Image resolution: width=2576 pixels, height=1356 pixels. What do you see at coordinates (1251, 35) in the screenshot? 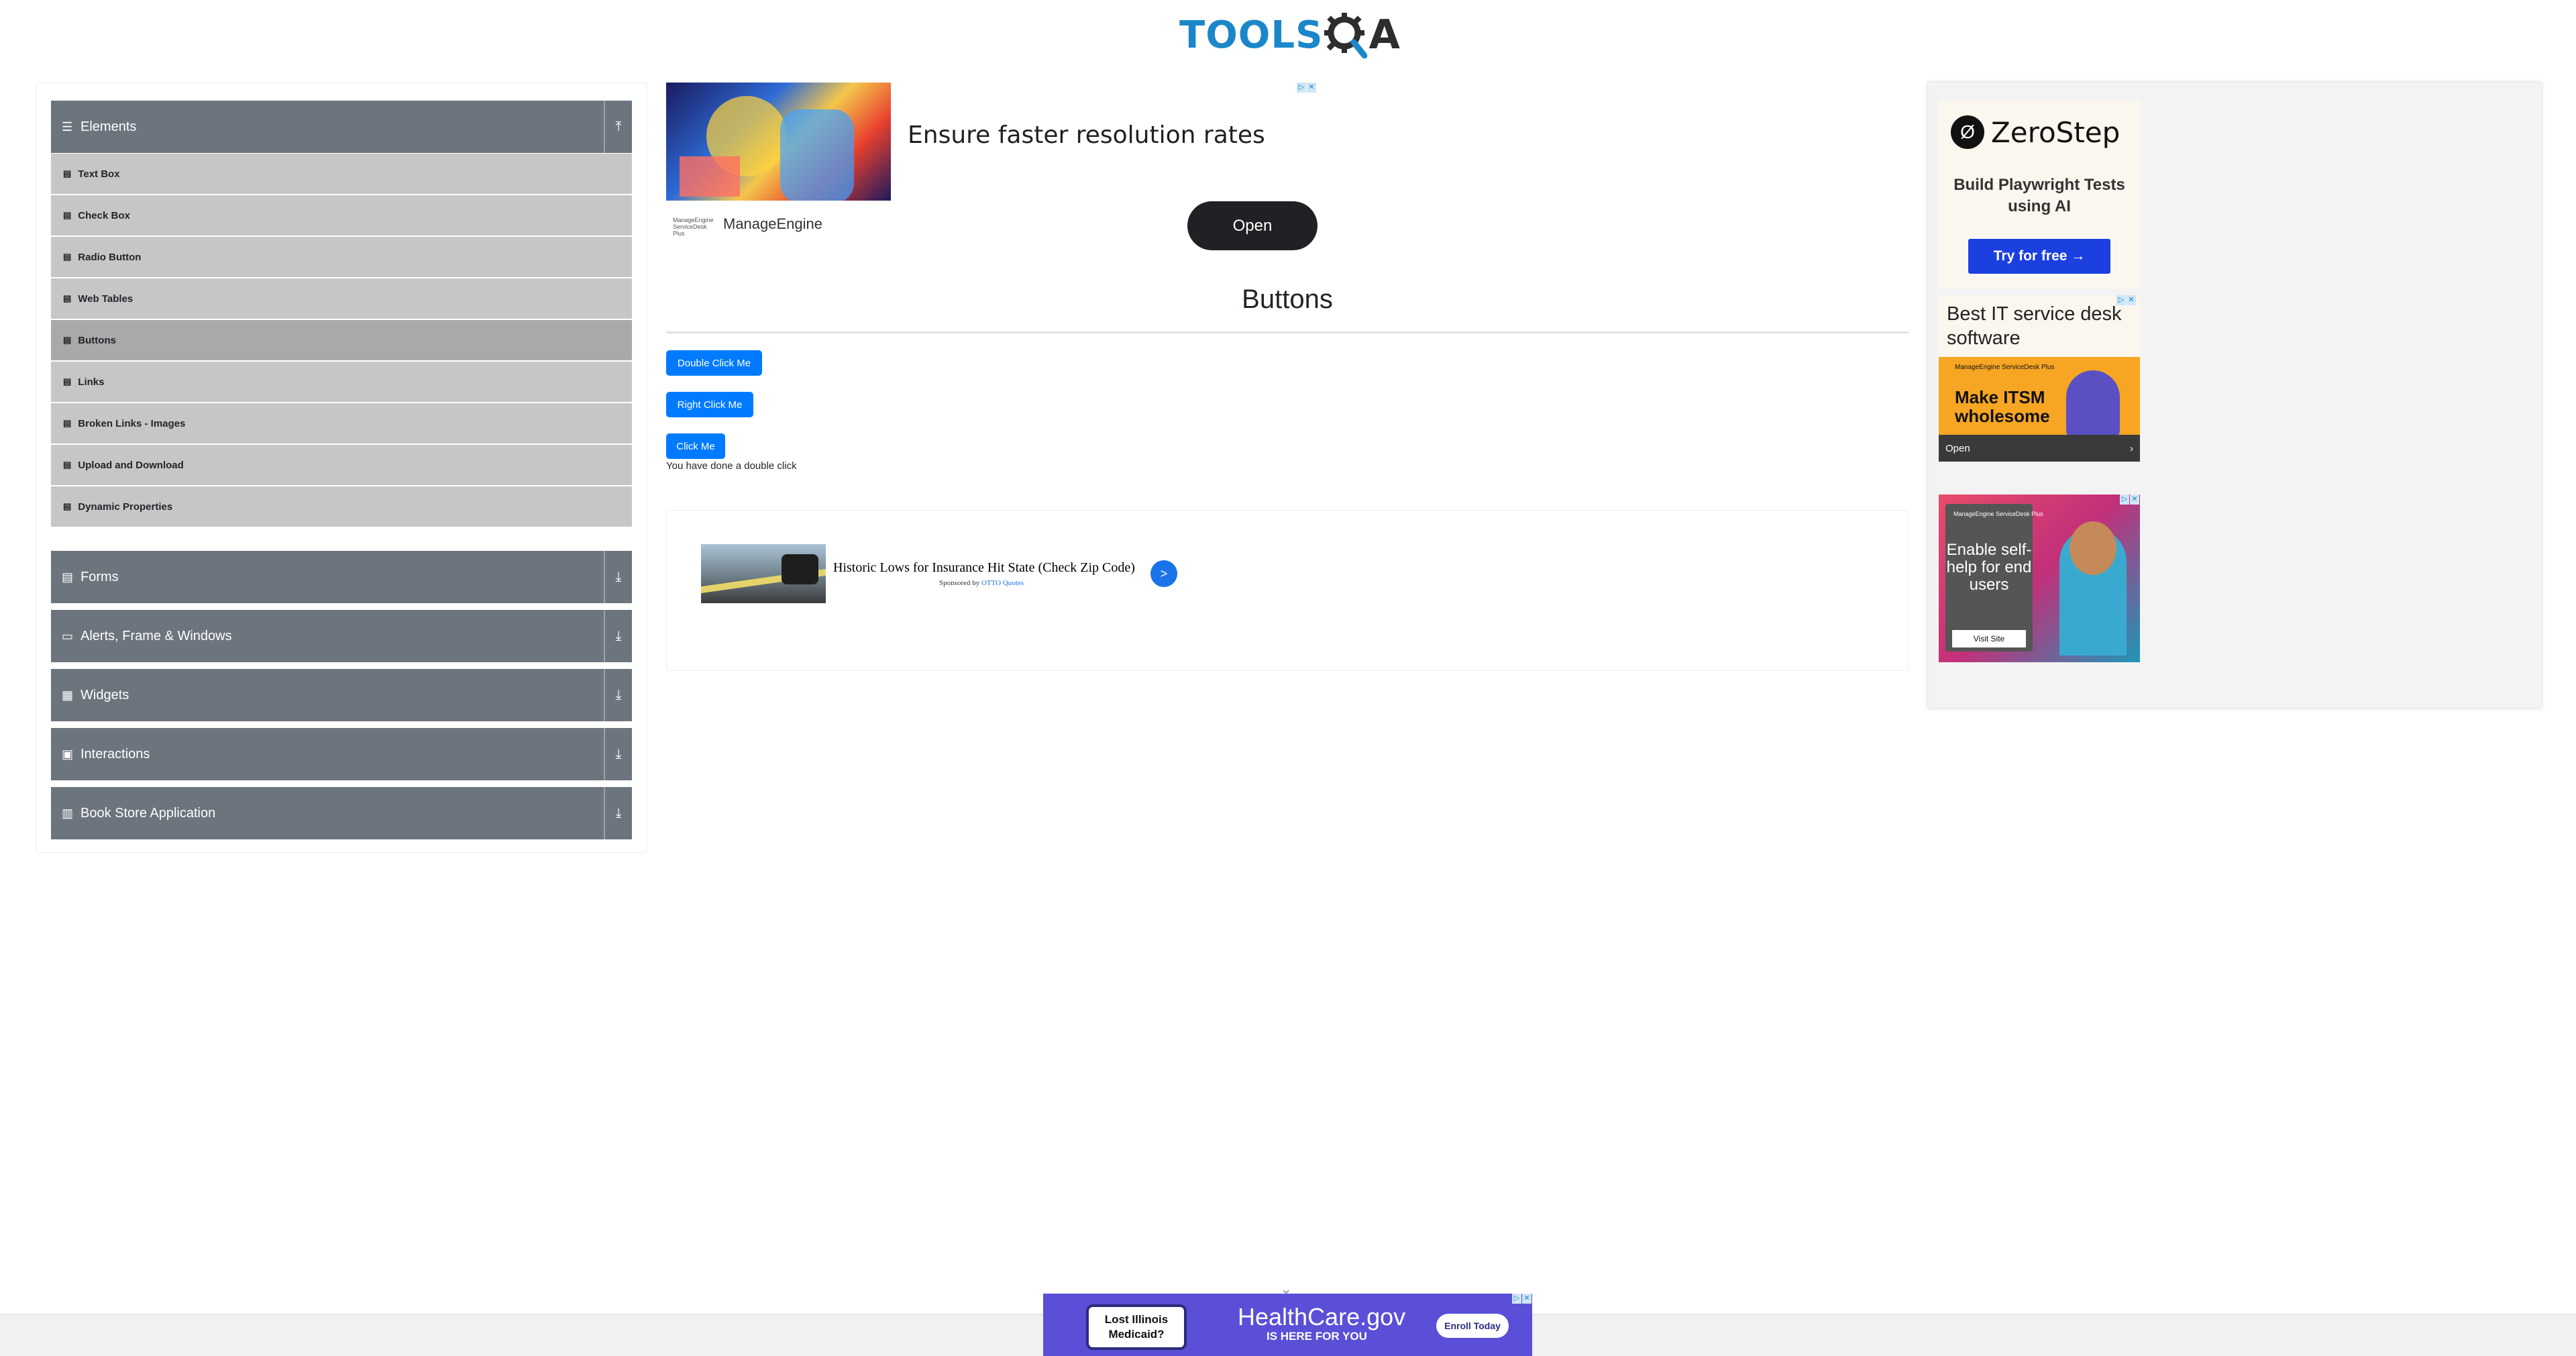
I see `logo-text: TOOLS` at bounding box center [1251, 35].